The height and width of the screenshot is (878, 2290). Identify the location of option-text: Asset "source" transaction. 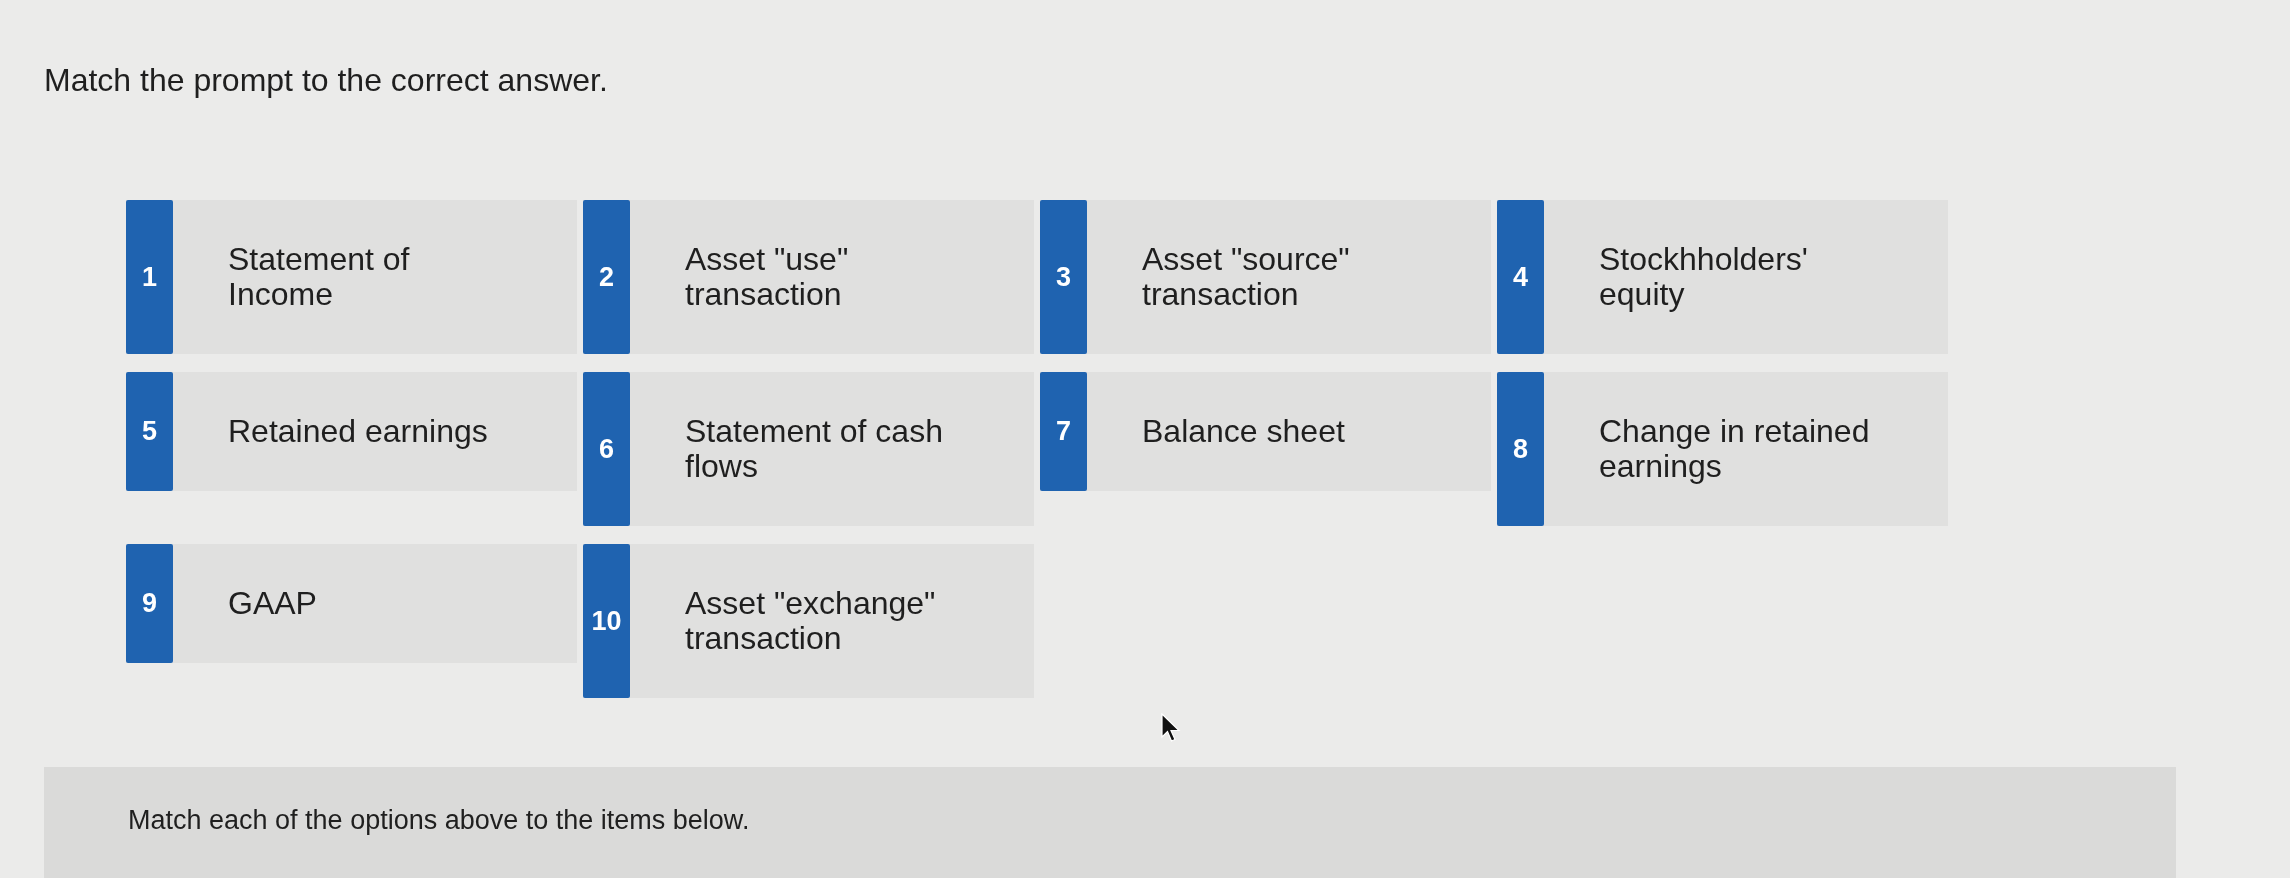
(1246, 277).